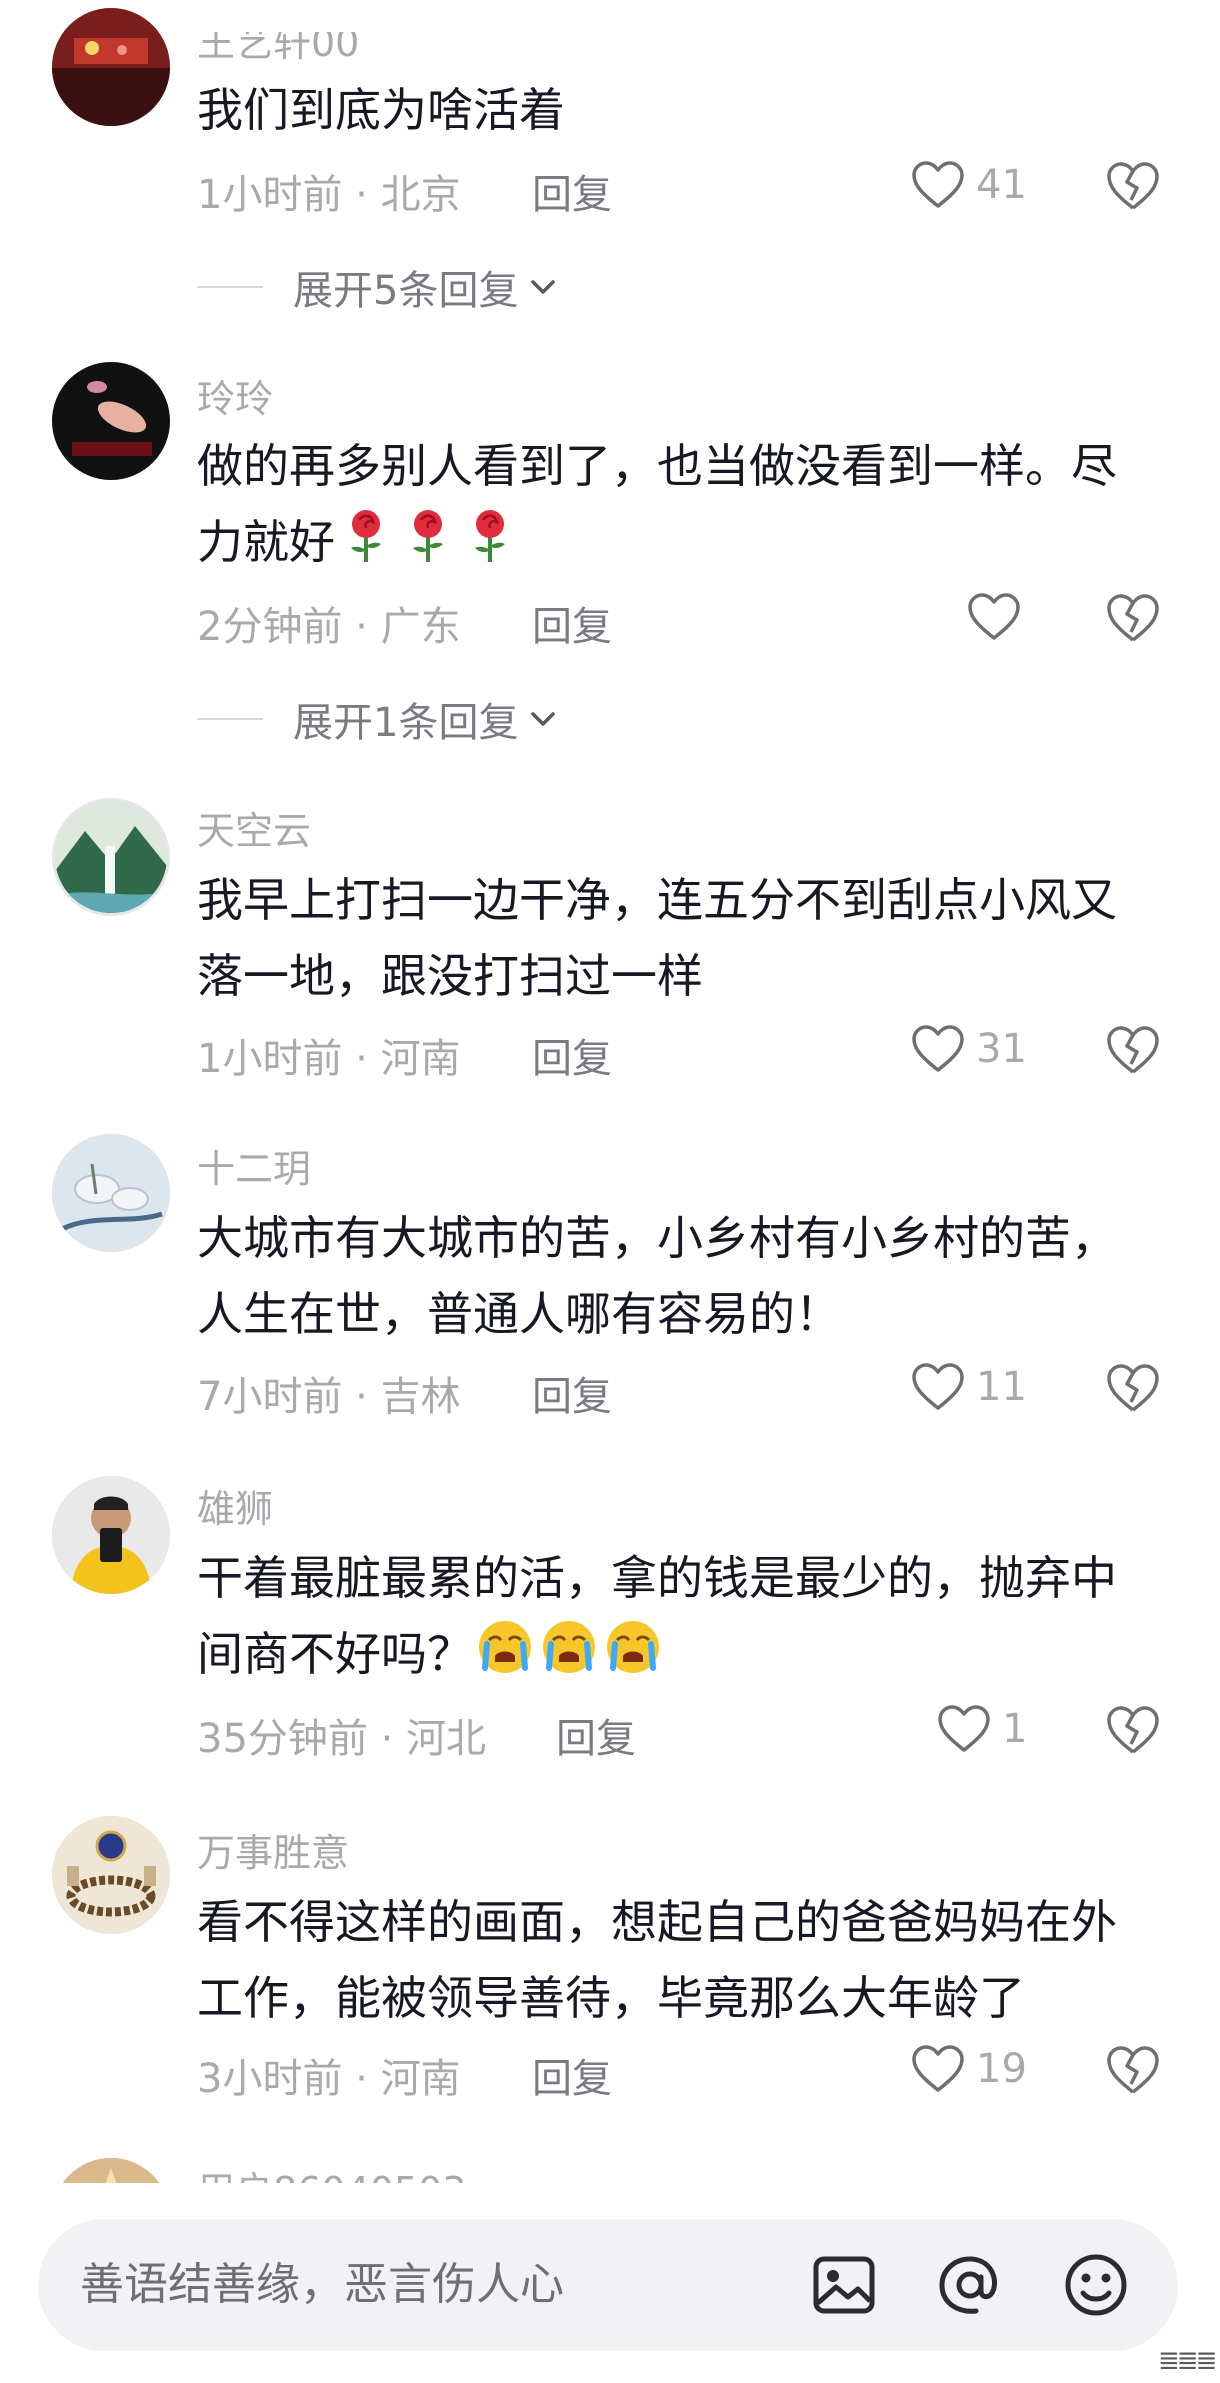  Describe the element at coordinates (406, 723) in the screenshot. I see `expand-replies-label: 展开1条回复` at that location.